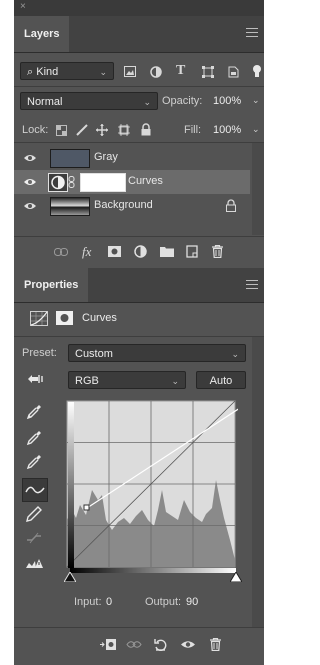 The image size is (320, 665). What do you see at coordinates (139, 285) in the screenshot?
I see `properties-tab-bar: Properties` at bounding box center [139, 285].